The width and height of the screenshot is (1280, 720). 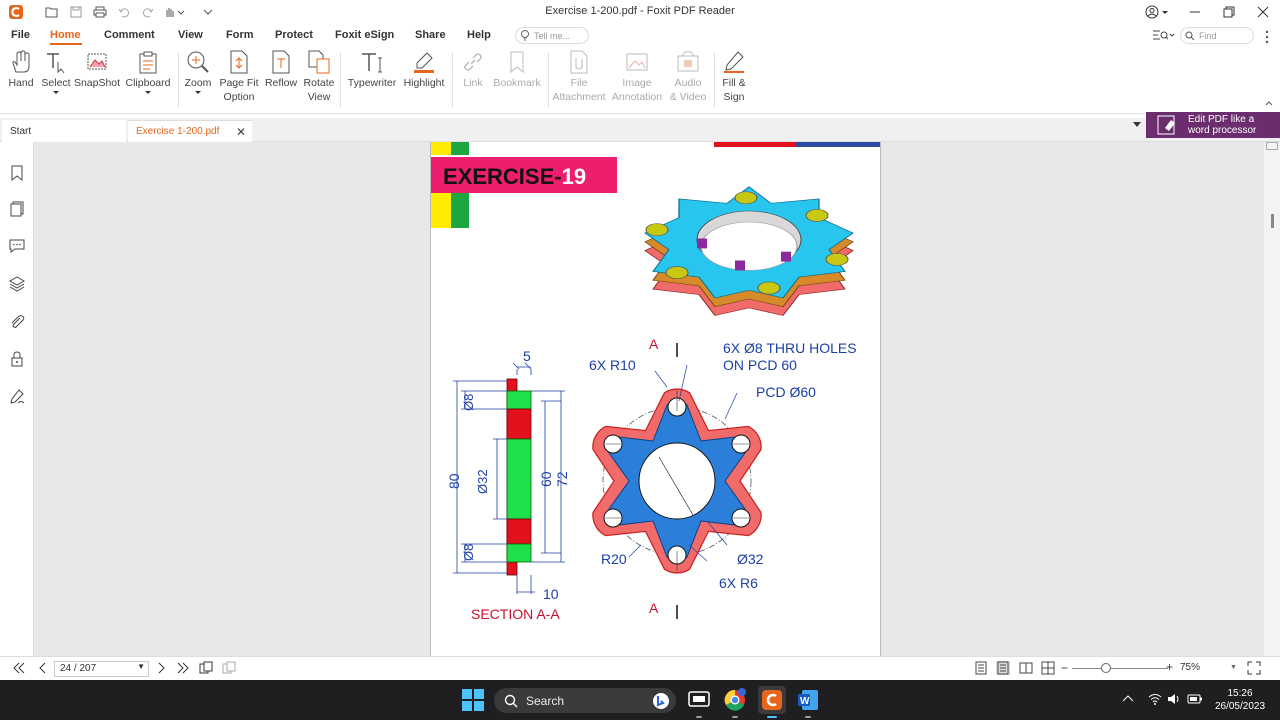 What do you see at coordinates (1120, 668) in the screenshot?
I see `zoom-slider-track` at bounding box center [1120, 668].